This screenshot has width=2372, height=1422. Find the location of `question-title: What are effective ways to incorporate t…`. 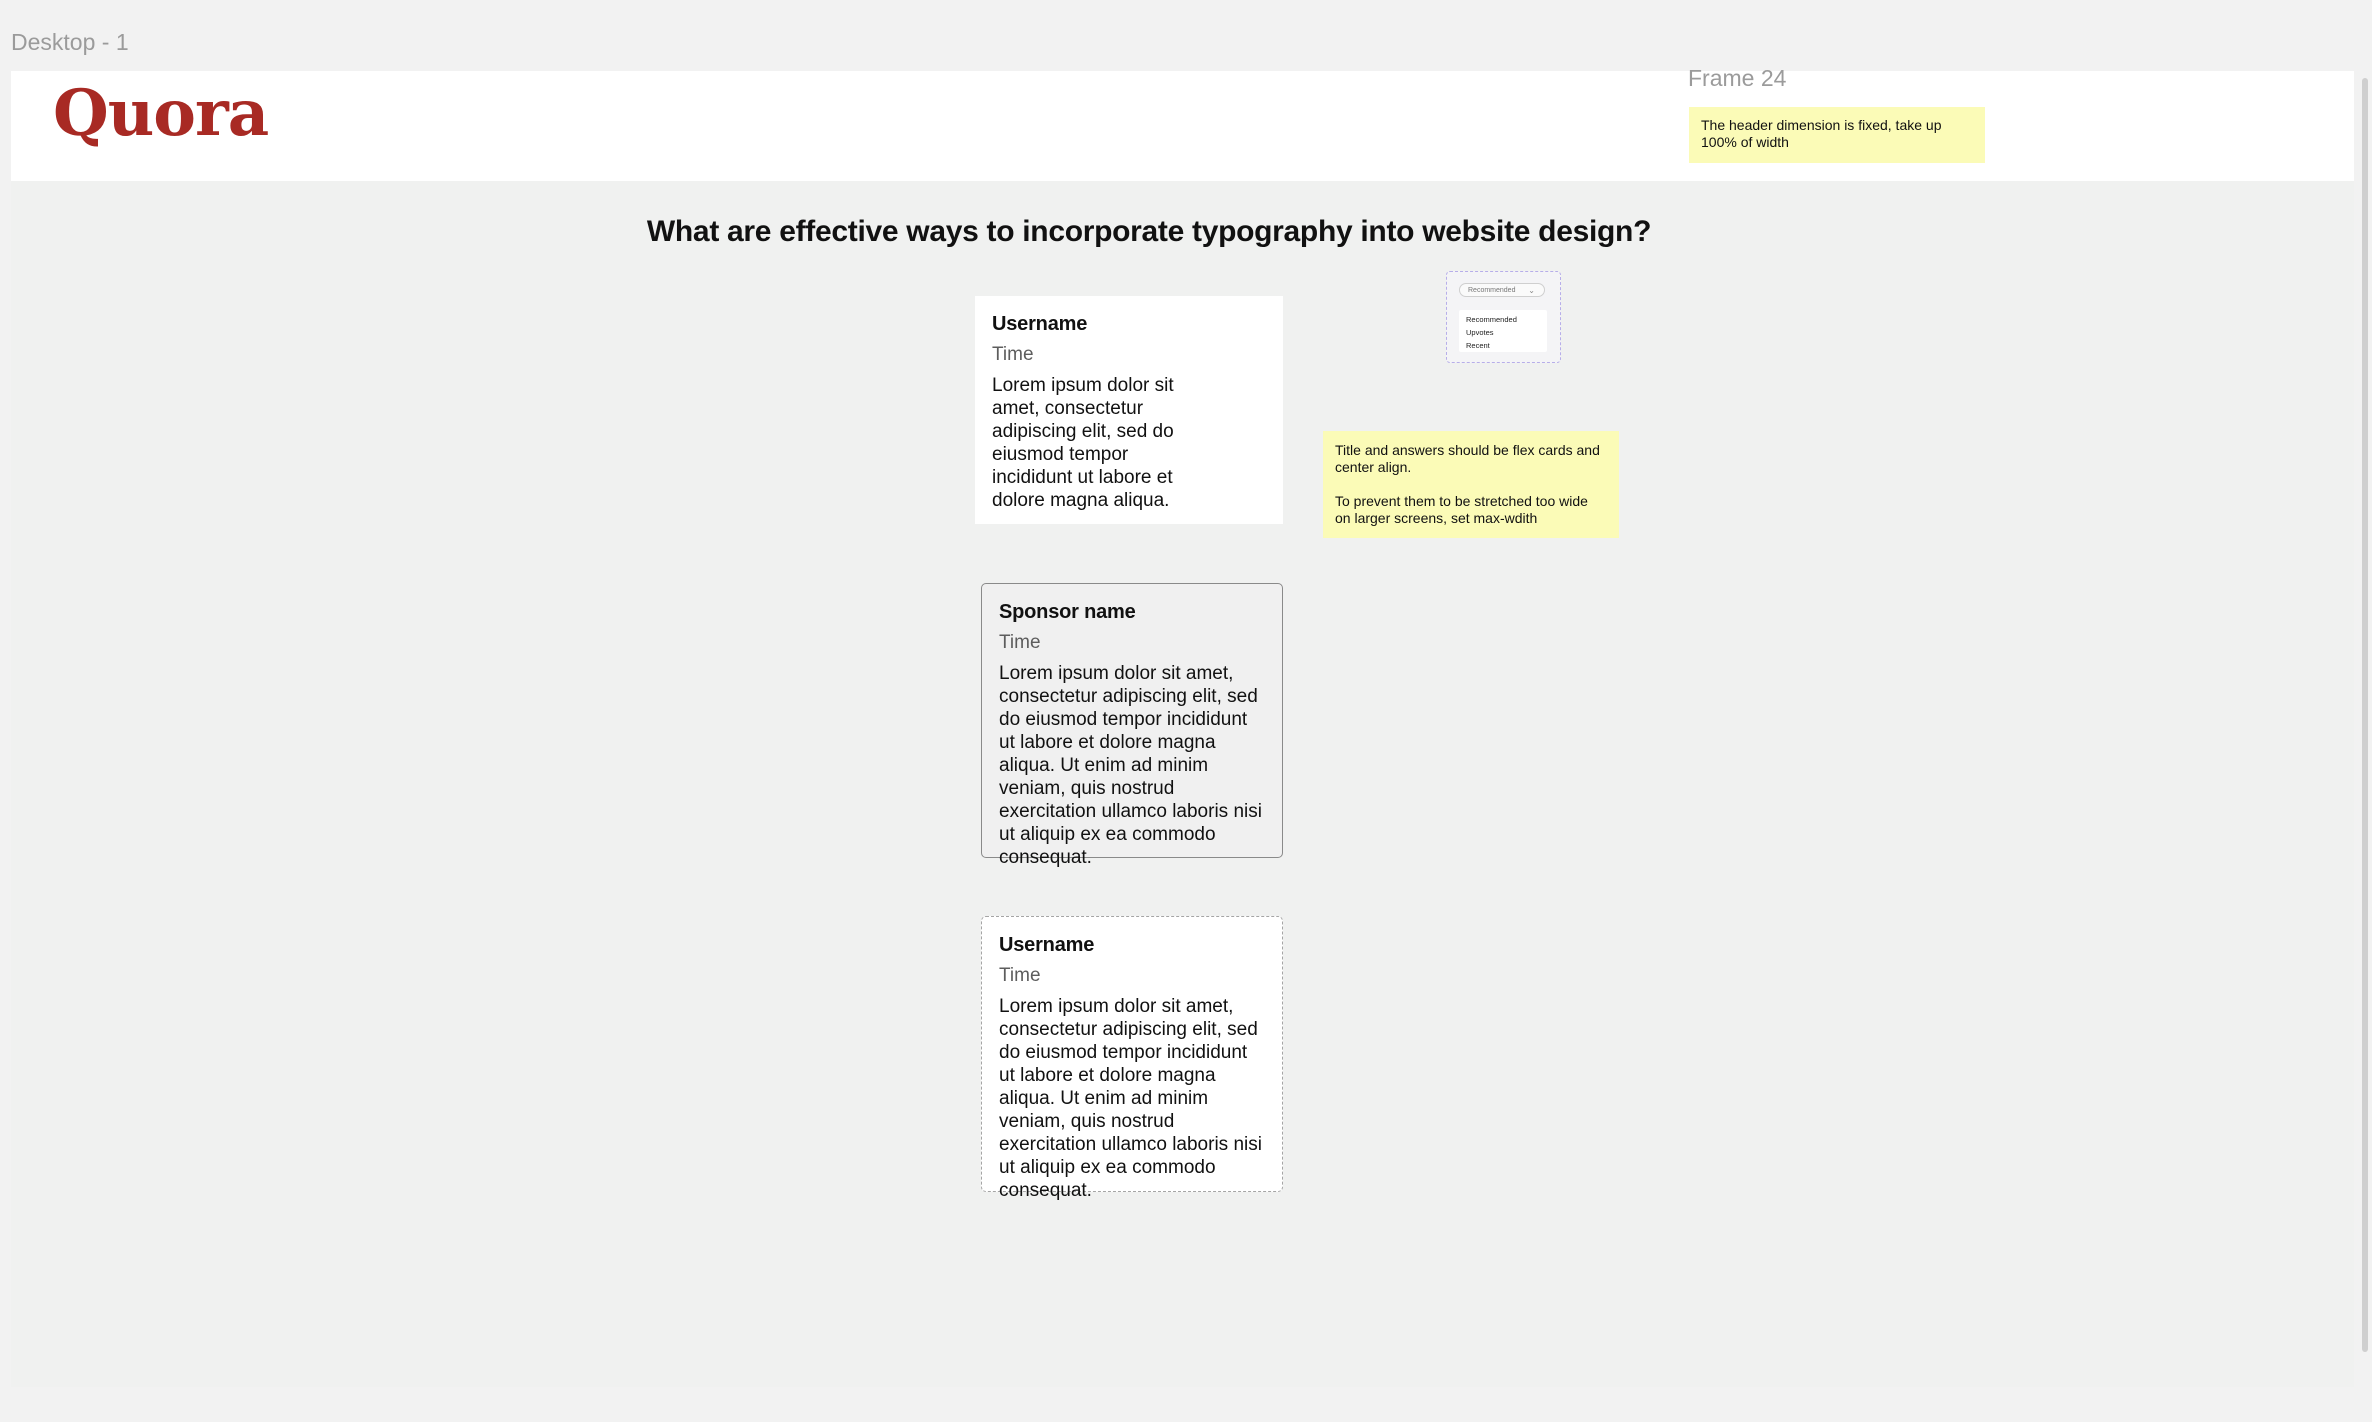

question-title: What are effective ways to incorporate t… is located at coordinates (1149, 231).